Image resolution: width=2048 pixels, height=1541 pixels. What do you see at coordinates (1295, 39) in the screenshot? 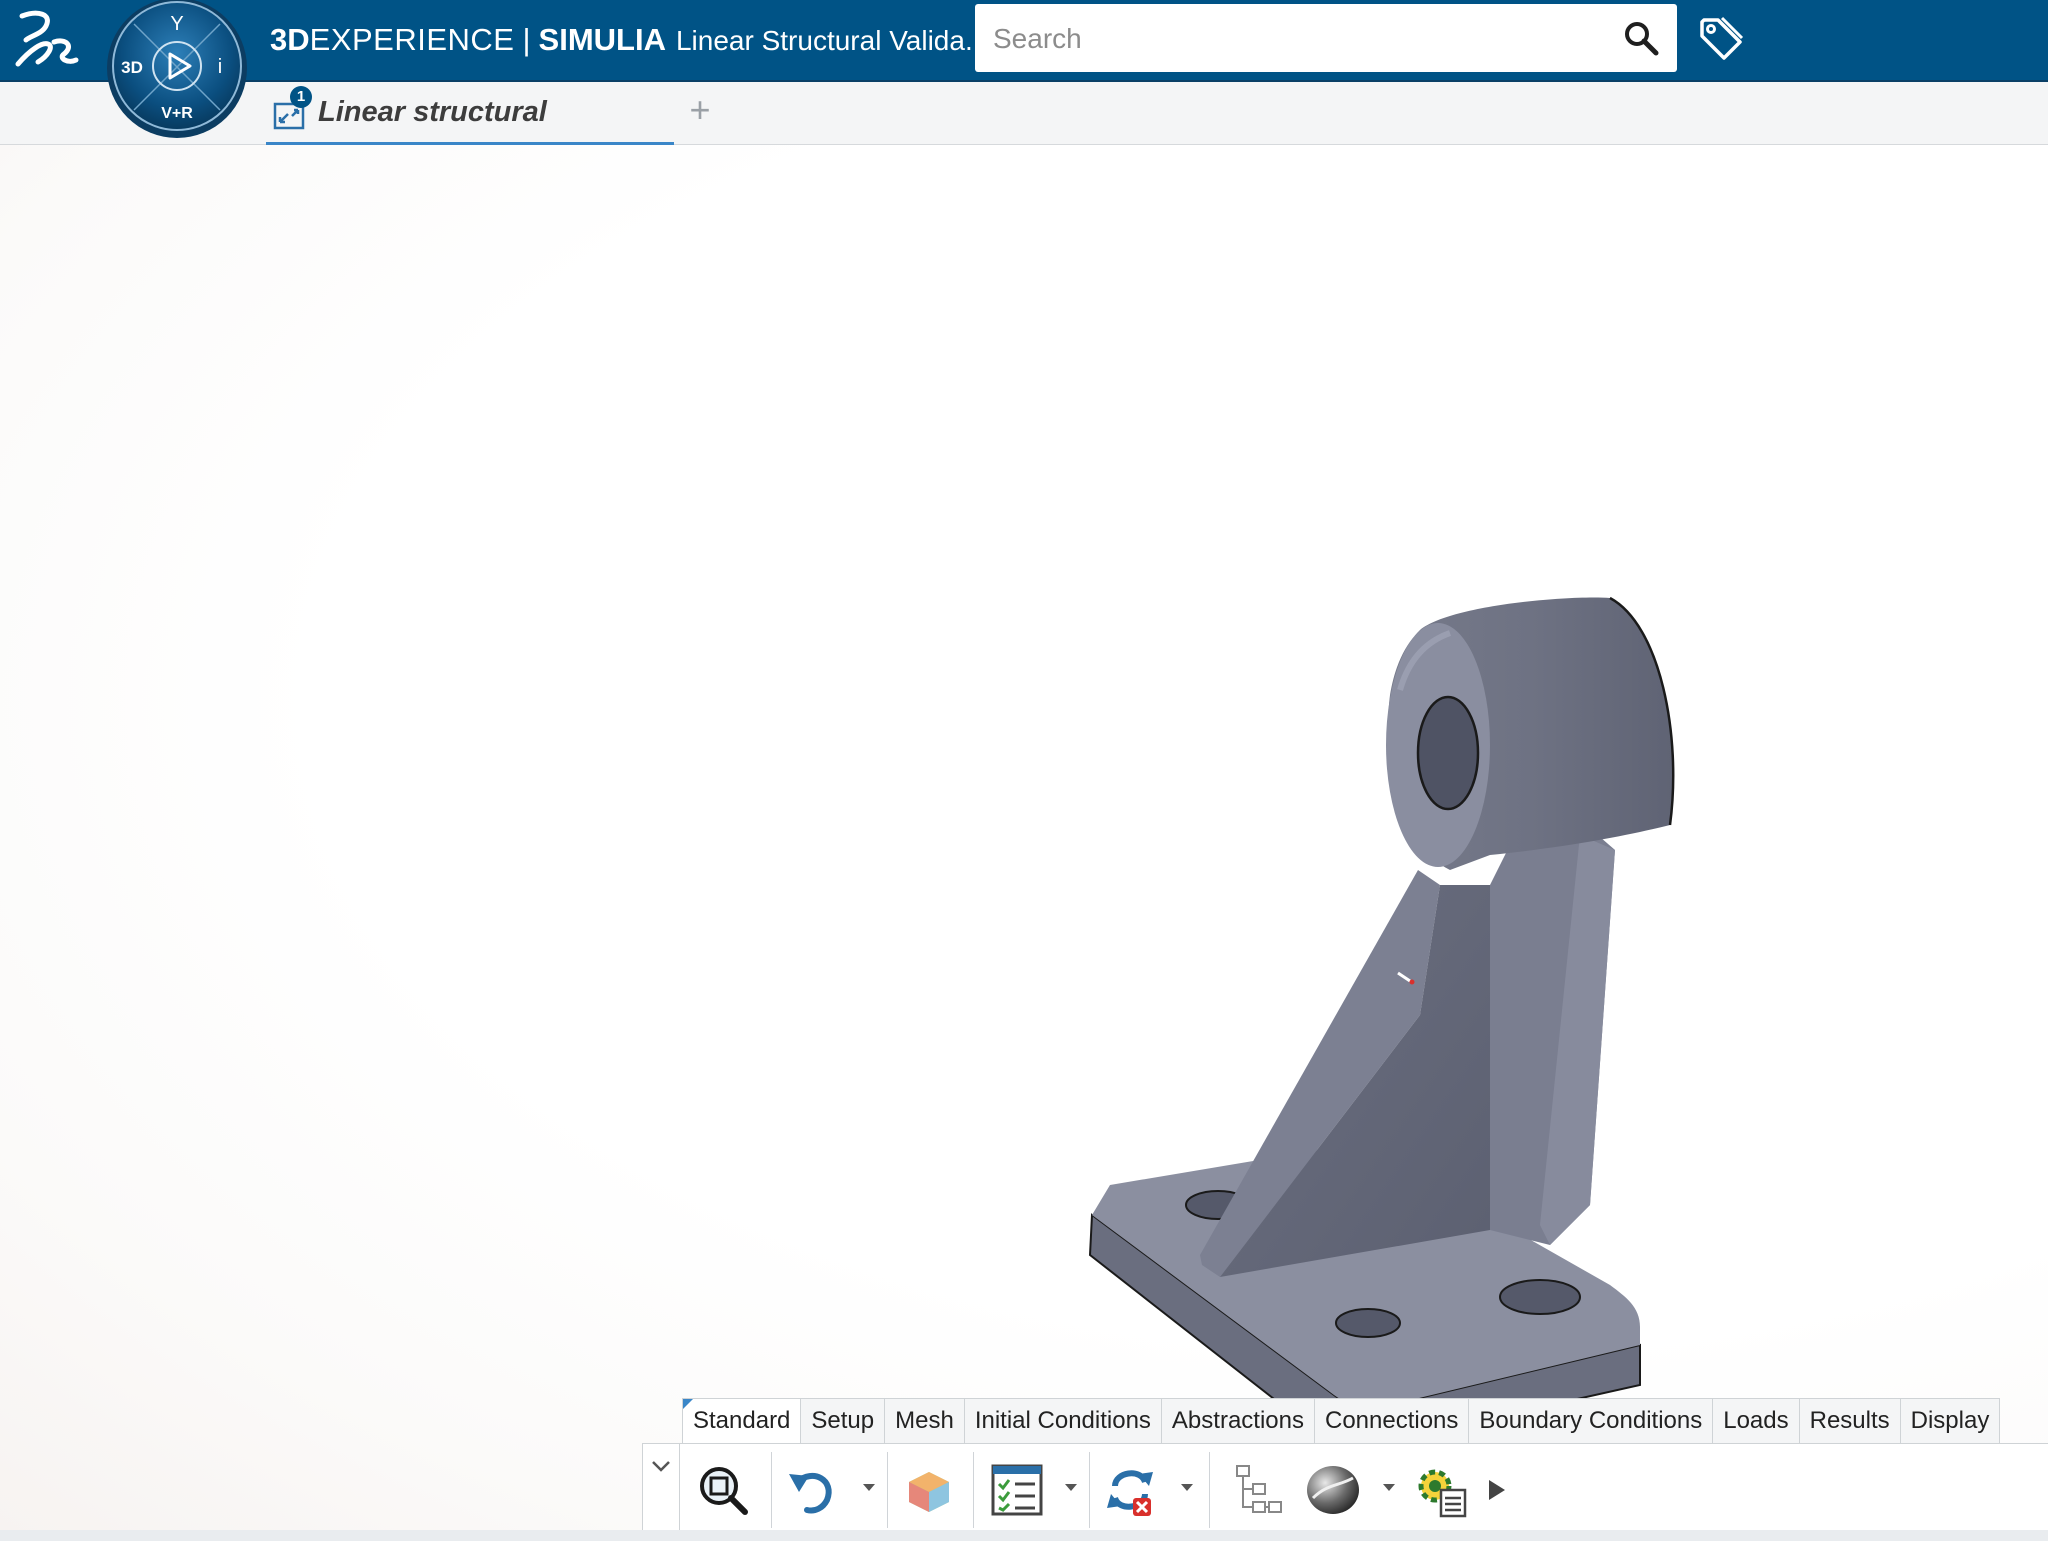
I see `search-input` at bounding box center [1295, 39].